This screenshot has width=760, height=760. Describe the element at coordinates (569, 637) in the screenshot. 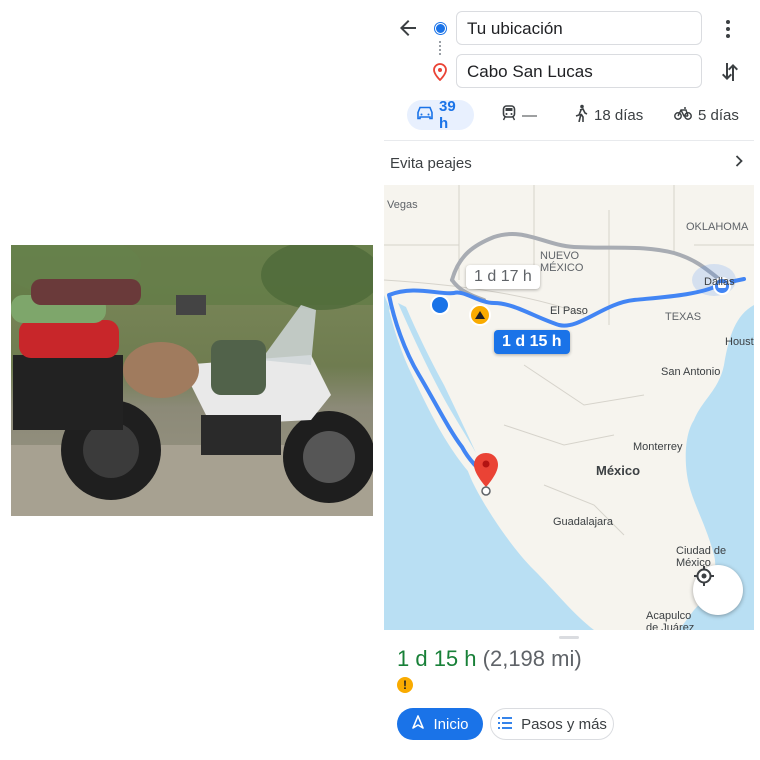

I see `sheet-drag-handle` at that location.